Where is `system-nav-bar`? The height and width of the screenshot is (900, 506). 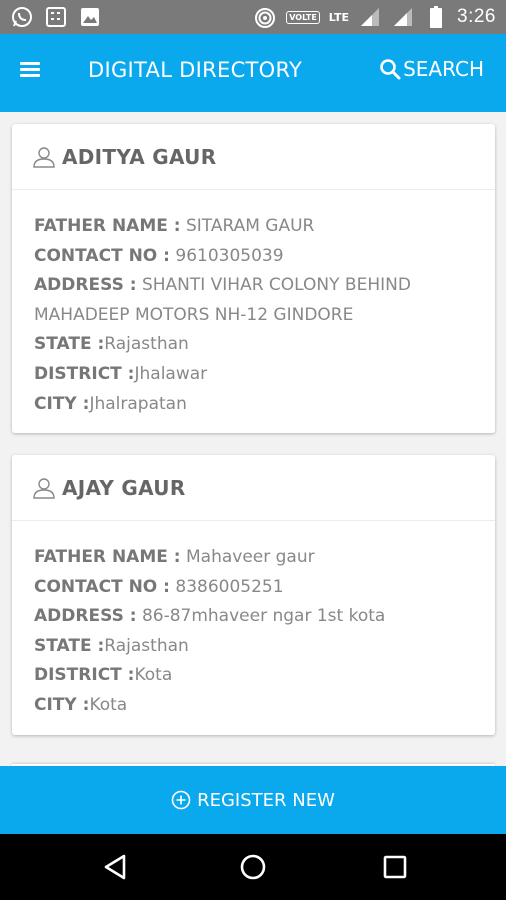
system-nav-bar is located at coordinates (253, 867).